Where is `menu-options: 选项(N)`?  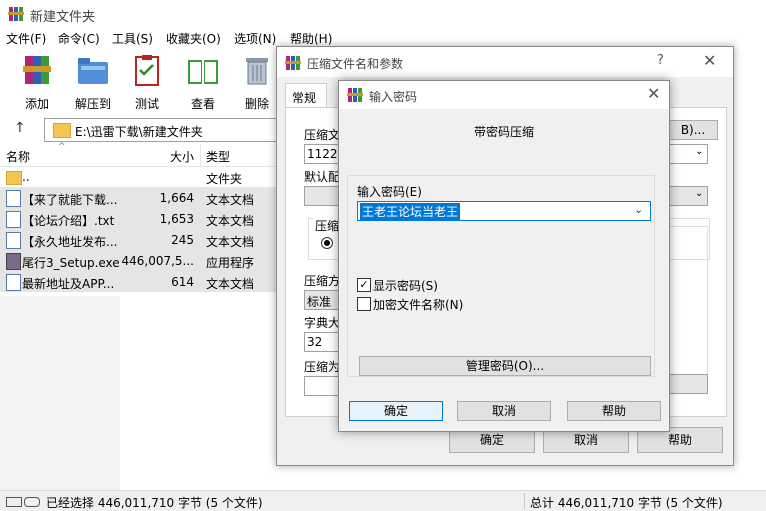
menu-options: 选项(N) is located at coordinates (255, 38).